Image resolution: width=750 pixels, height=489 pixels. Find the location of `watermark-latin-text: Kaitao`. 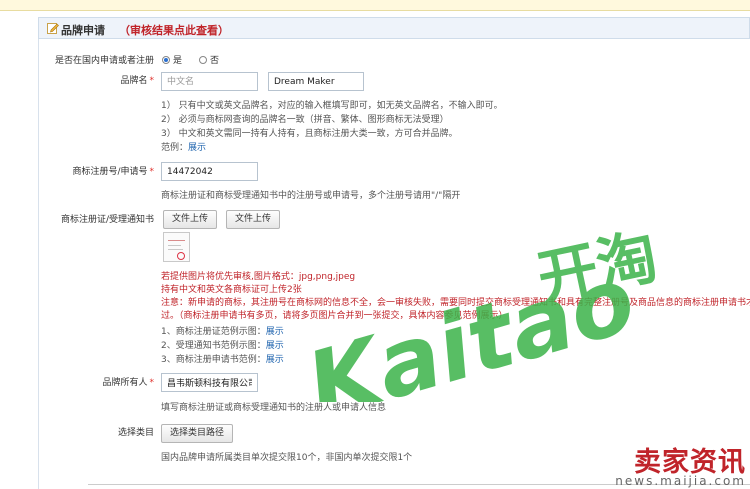

watermark-latin-text: Kaitao is located at coordinates (473, 324).